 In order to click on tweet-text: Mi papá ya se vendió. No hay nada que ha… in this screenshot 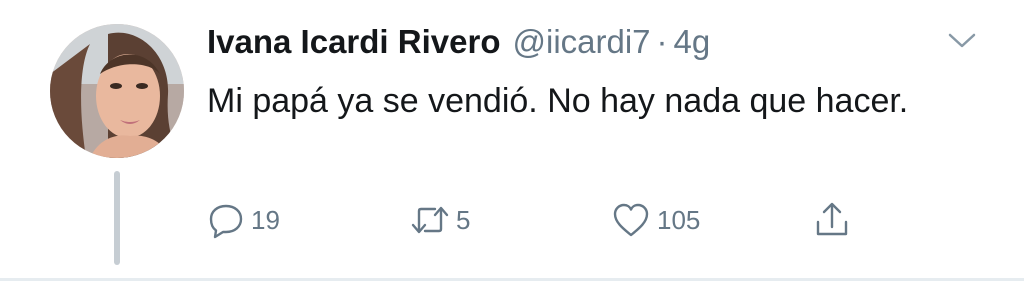, I will do `click(558, 101)`.